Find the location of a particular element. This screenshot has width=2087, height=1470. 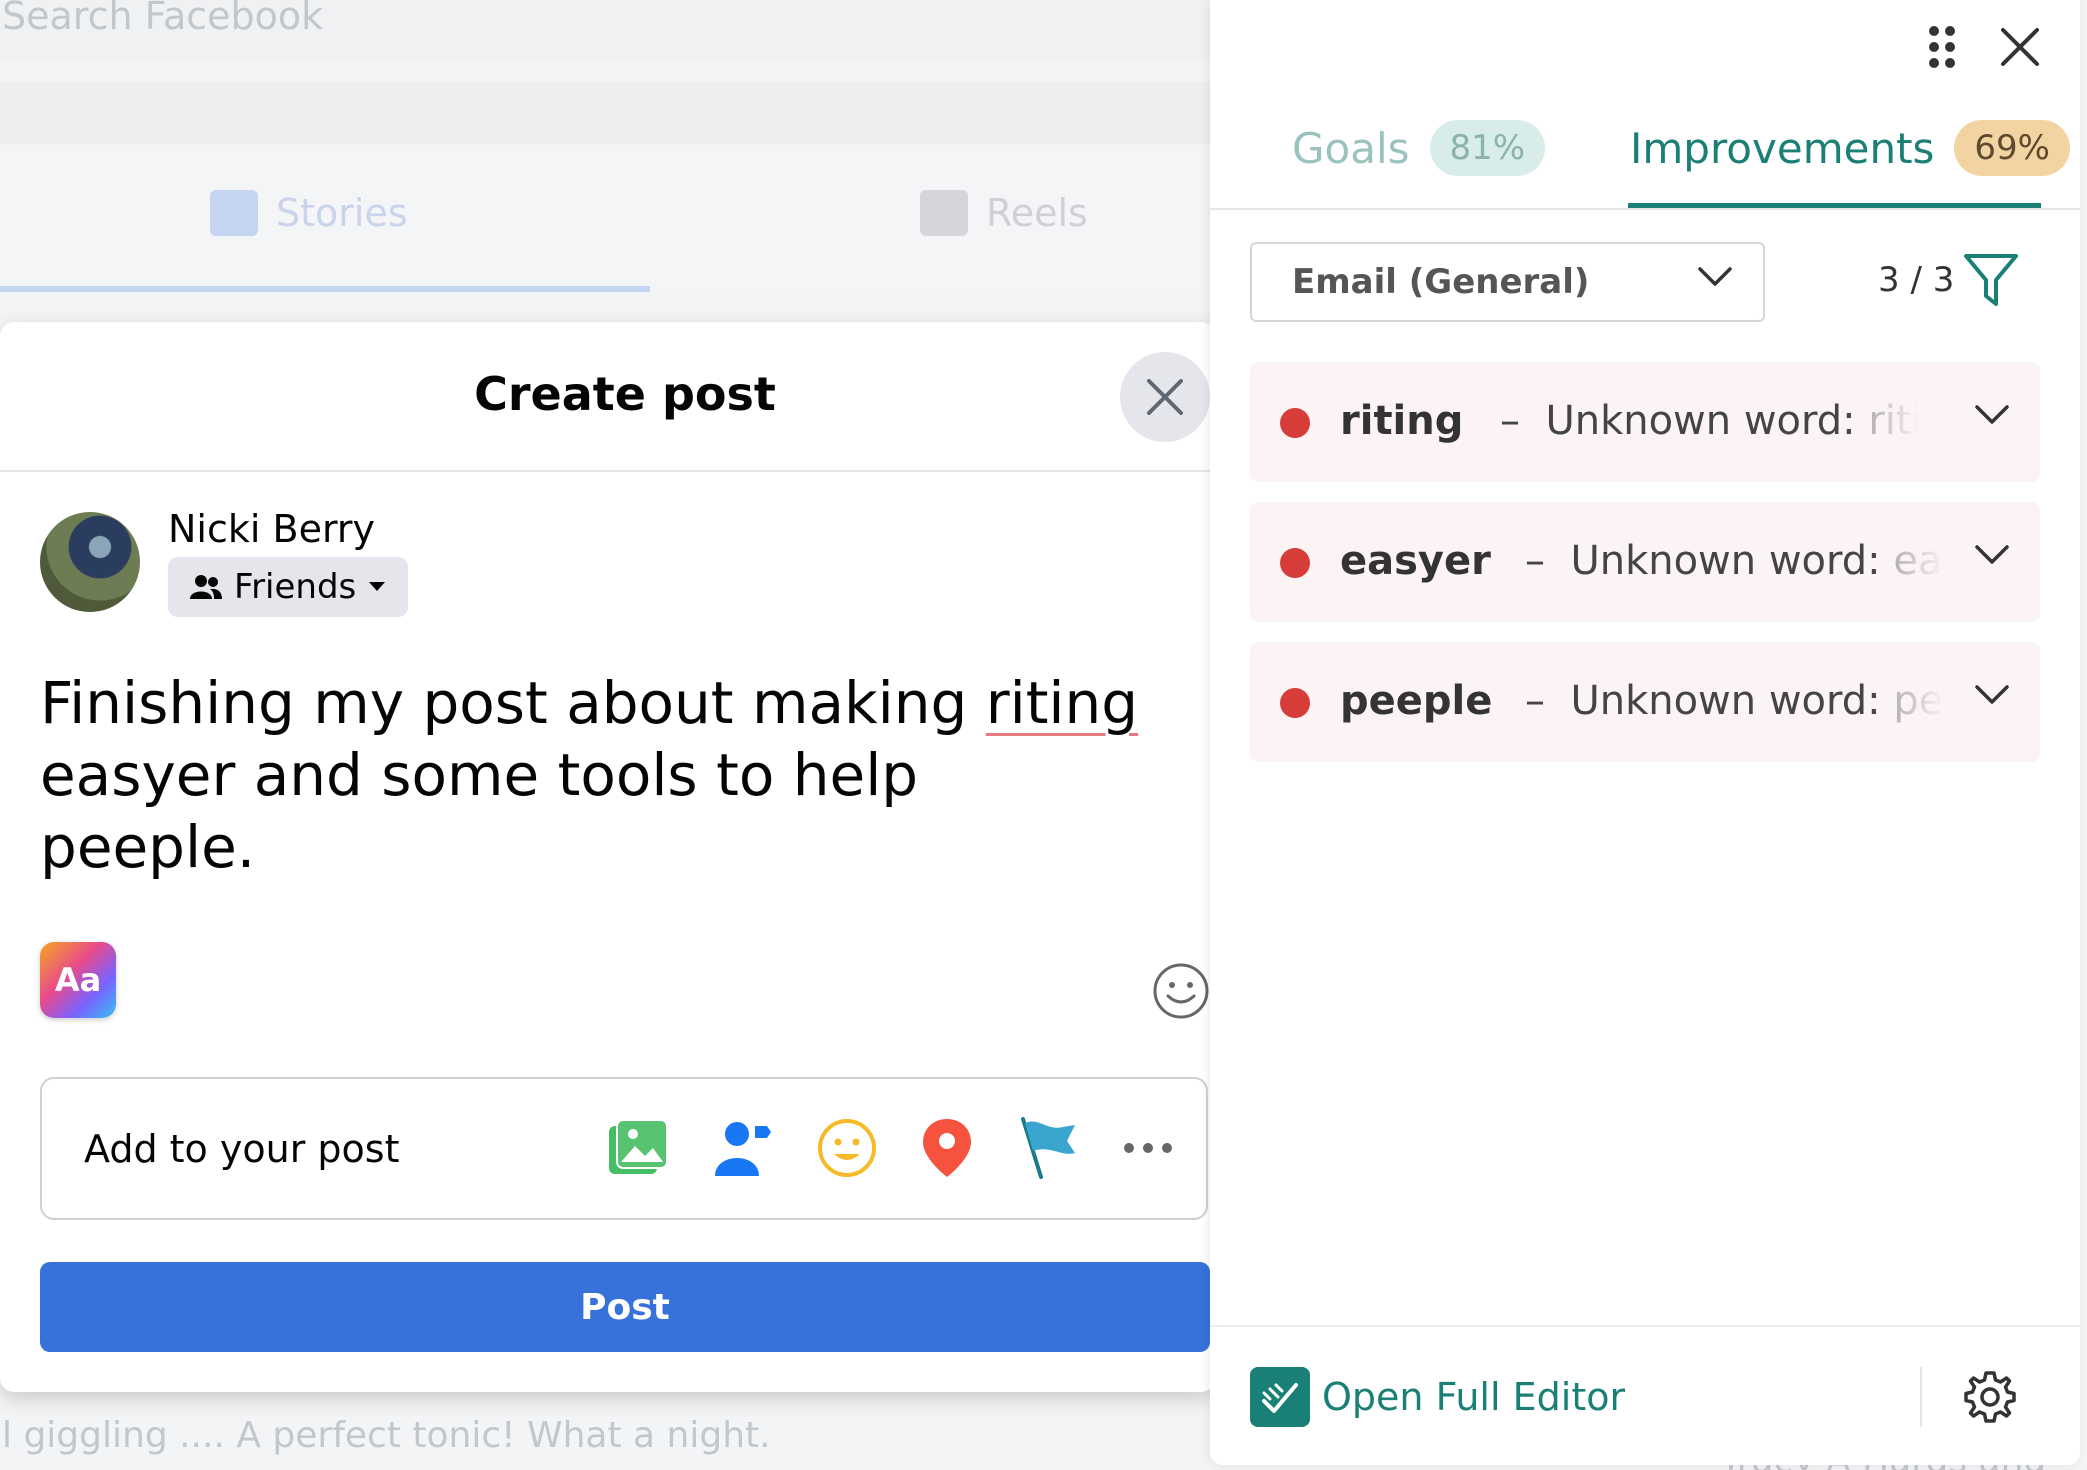

issue-description: – Unknown word: peeple is located at coordinates (1735, 701).